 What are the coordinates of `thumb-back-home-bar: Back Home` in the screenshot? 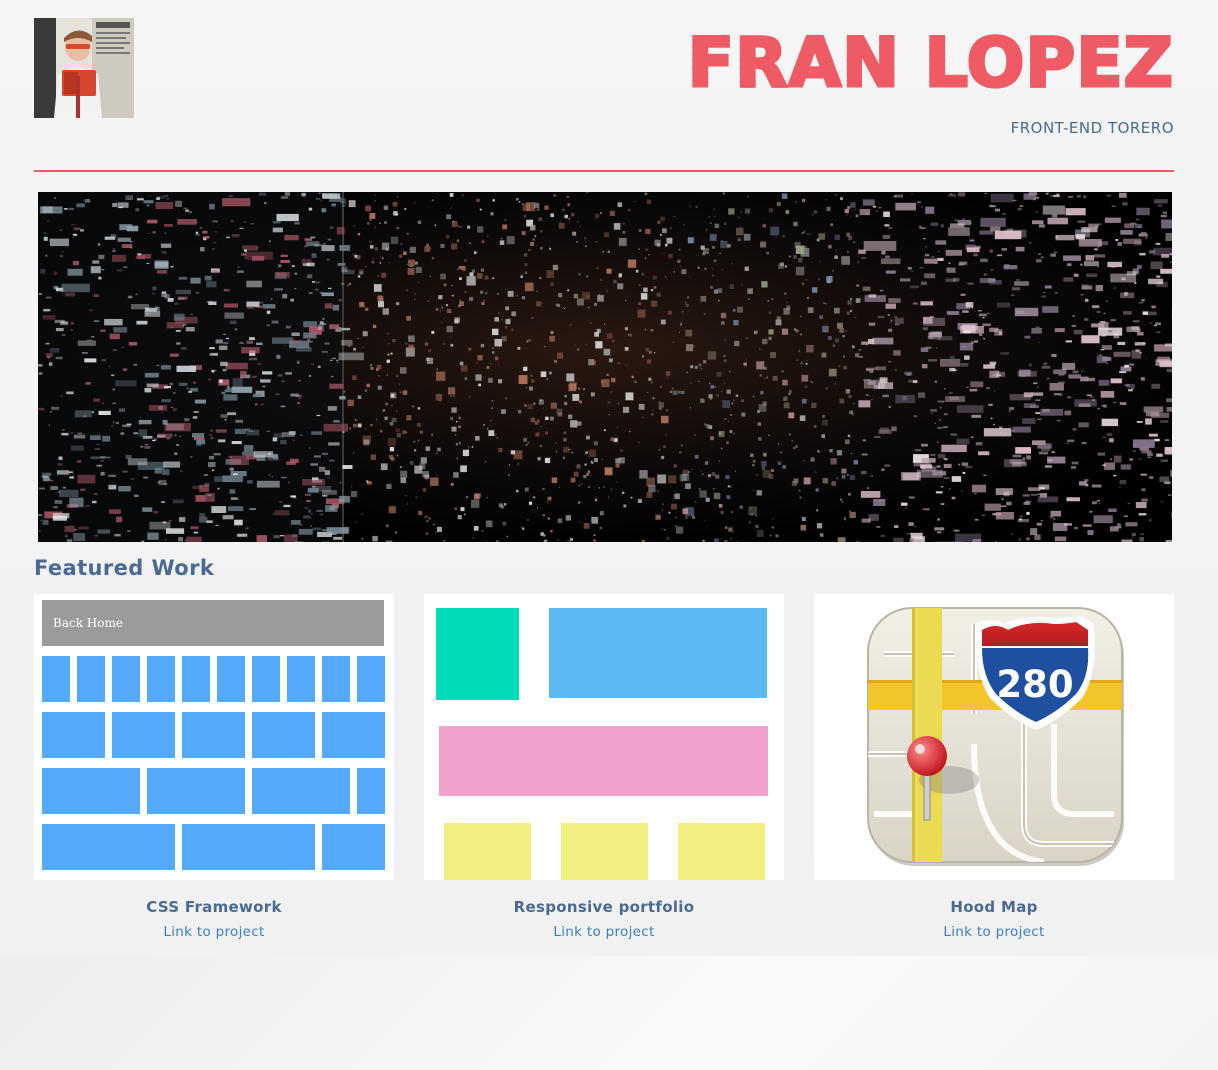 It's located at (213, 623).